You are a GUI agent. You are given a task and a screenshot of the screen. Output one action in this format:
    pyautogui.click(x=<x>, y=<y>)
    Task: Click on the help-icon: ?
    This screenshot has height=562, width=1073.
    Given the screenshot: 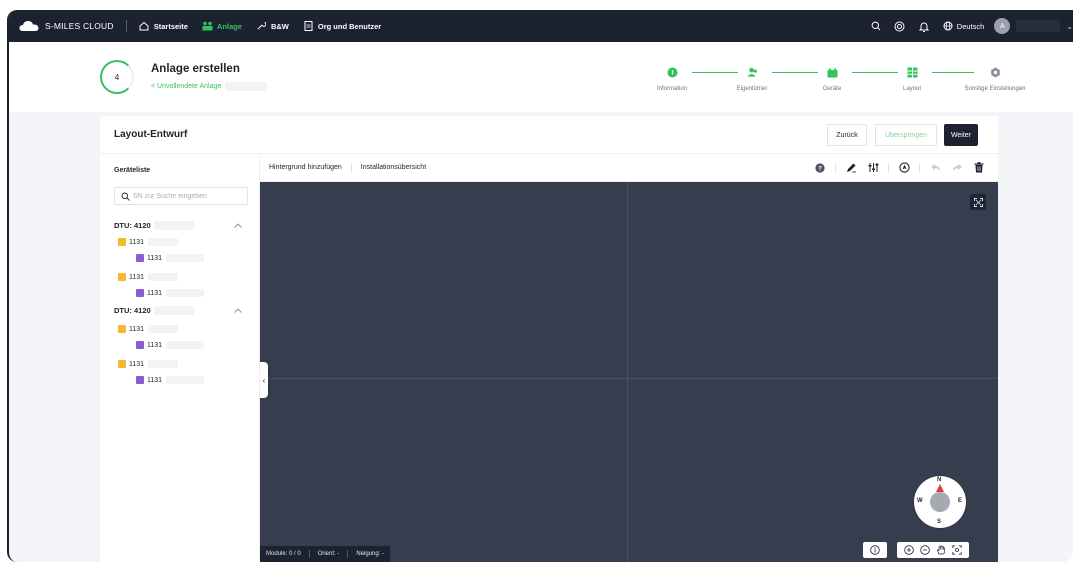 What is the action you would take?
    pyautogui.click(x=820, y=168)
    